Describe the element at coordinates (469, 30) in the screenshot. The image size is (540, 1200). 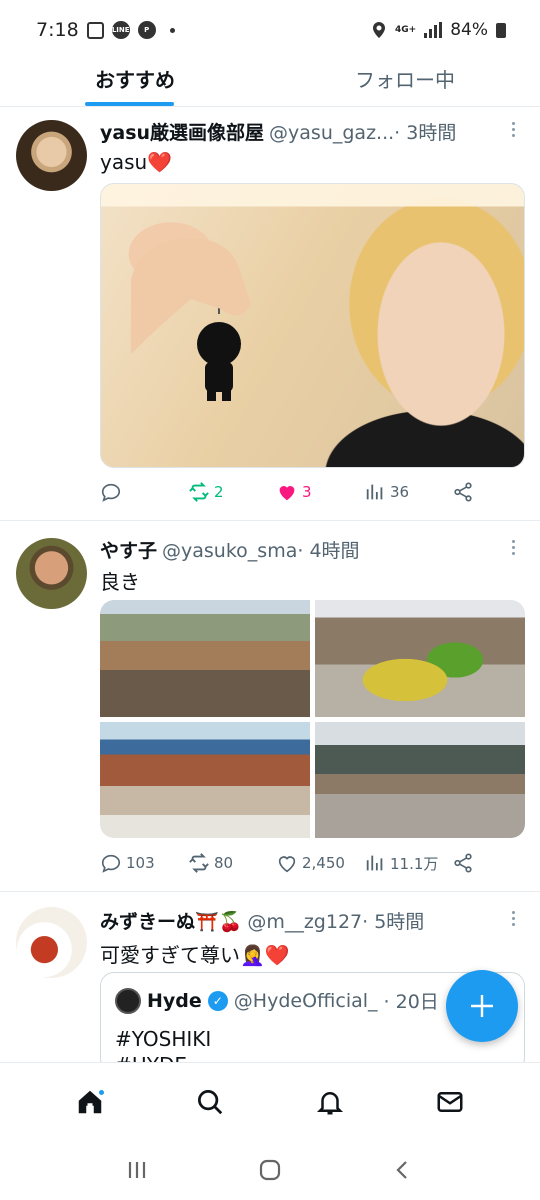
I see `battery-percent: 84%` at that location.